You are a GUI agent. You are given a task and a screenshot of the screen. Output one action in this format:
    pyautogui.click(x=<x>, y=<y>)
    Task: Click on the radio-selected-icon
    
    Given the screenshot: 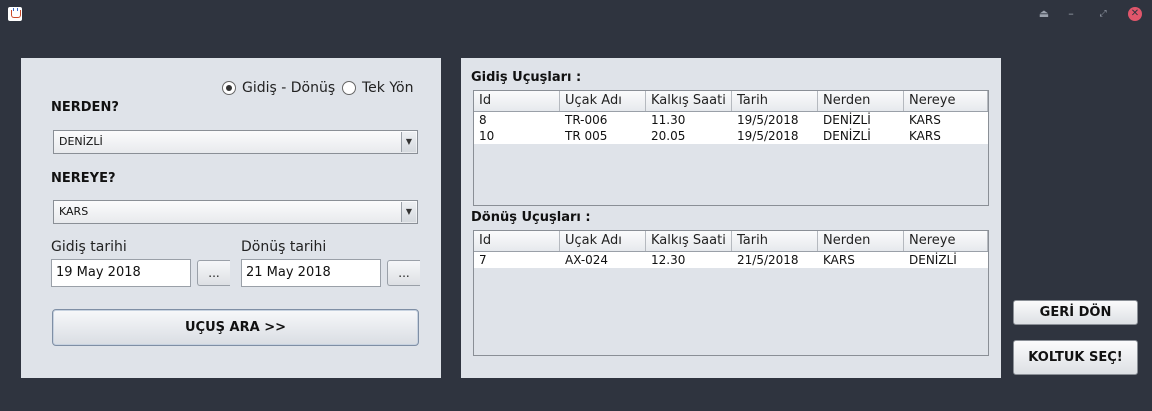 What is the action you would take?
    pyautogui.click(x=229, y=88)
    